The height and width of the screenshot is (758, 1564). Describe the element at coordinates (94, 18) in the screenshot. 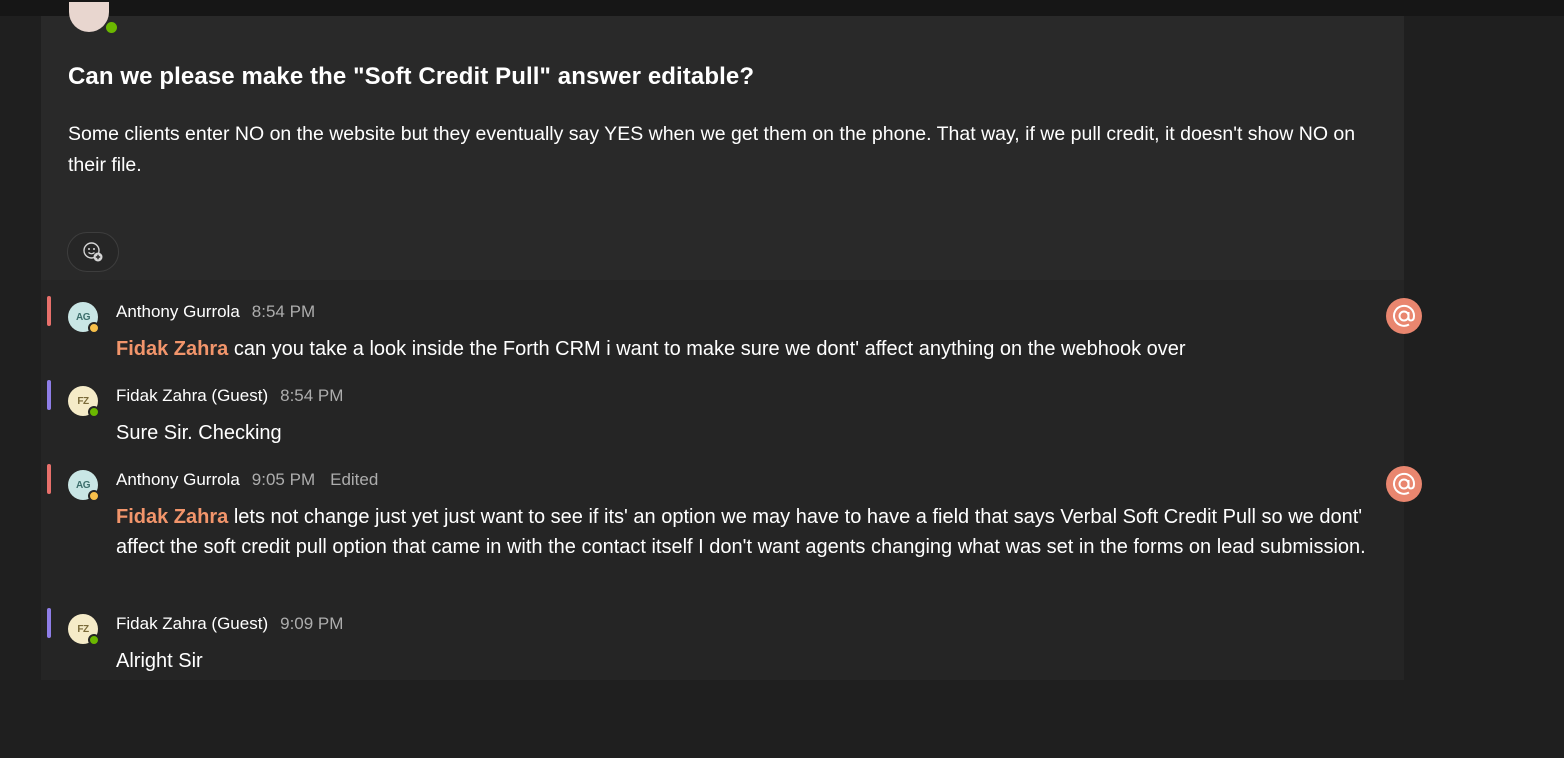

I see `post-author-avatar` at that location.